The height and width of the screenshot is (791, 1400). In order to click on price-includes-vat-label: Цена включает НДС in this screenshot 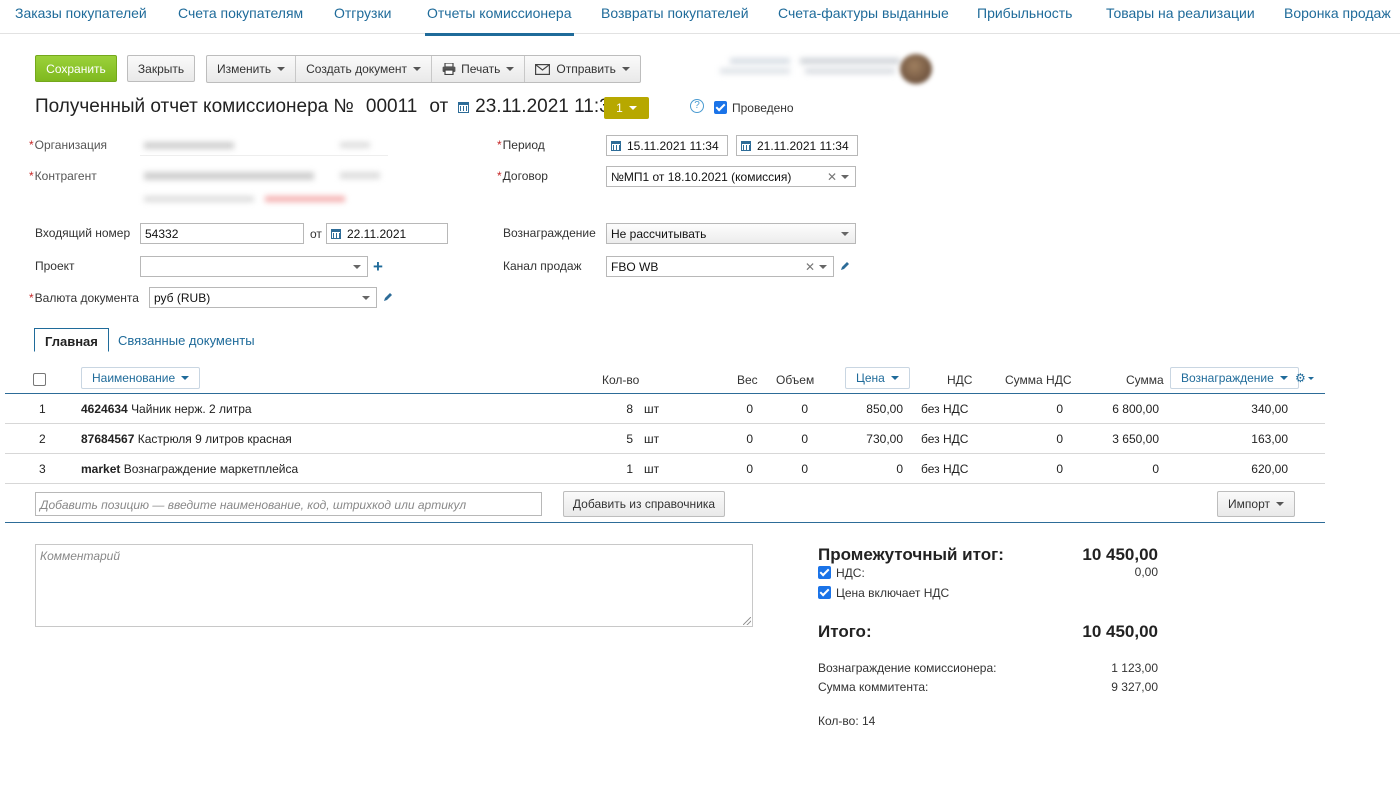, I will do `click(893, 593)`.